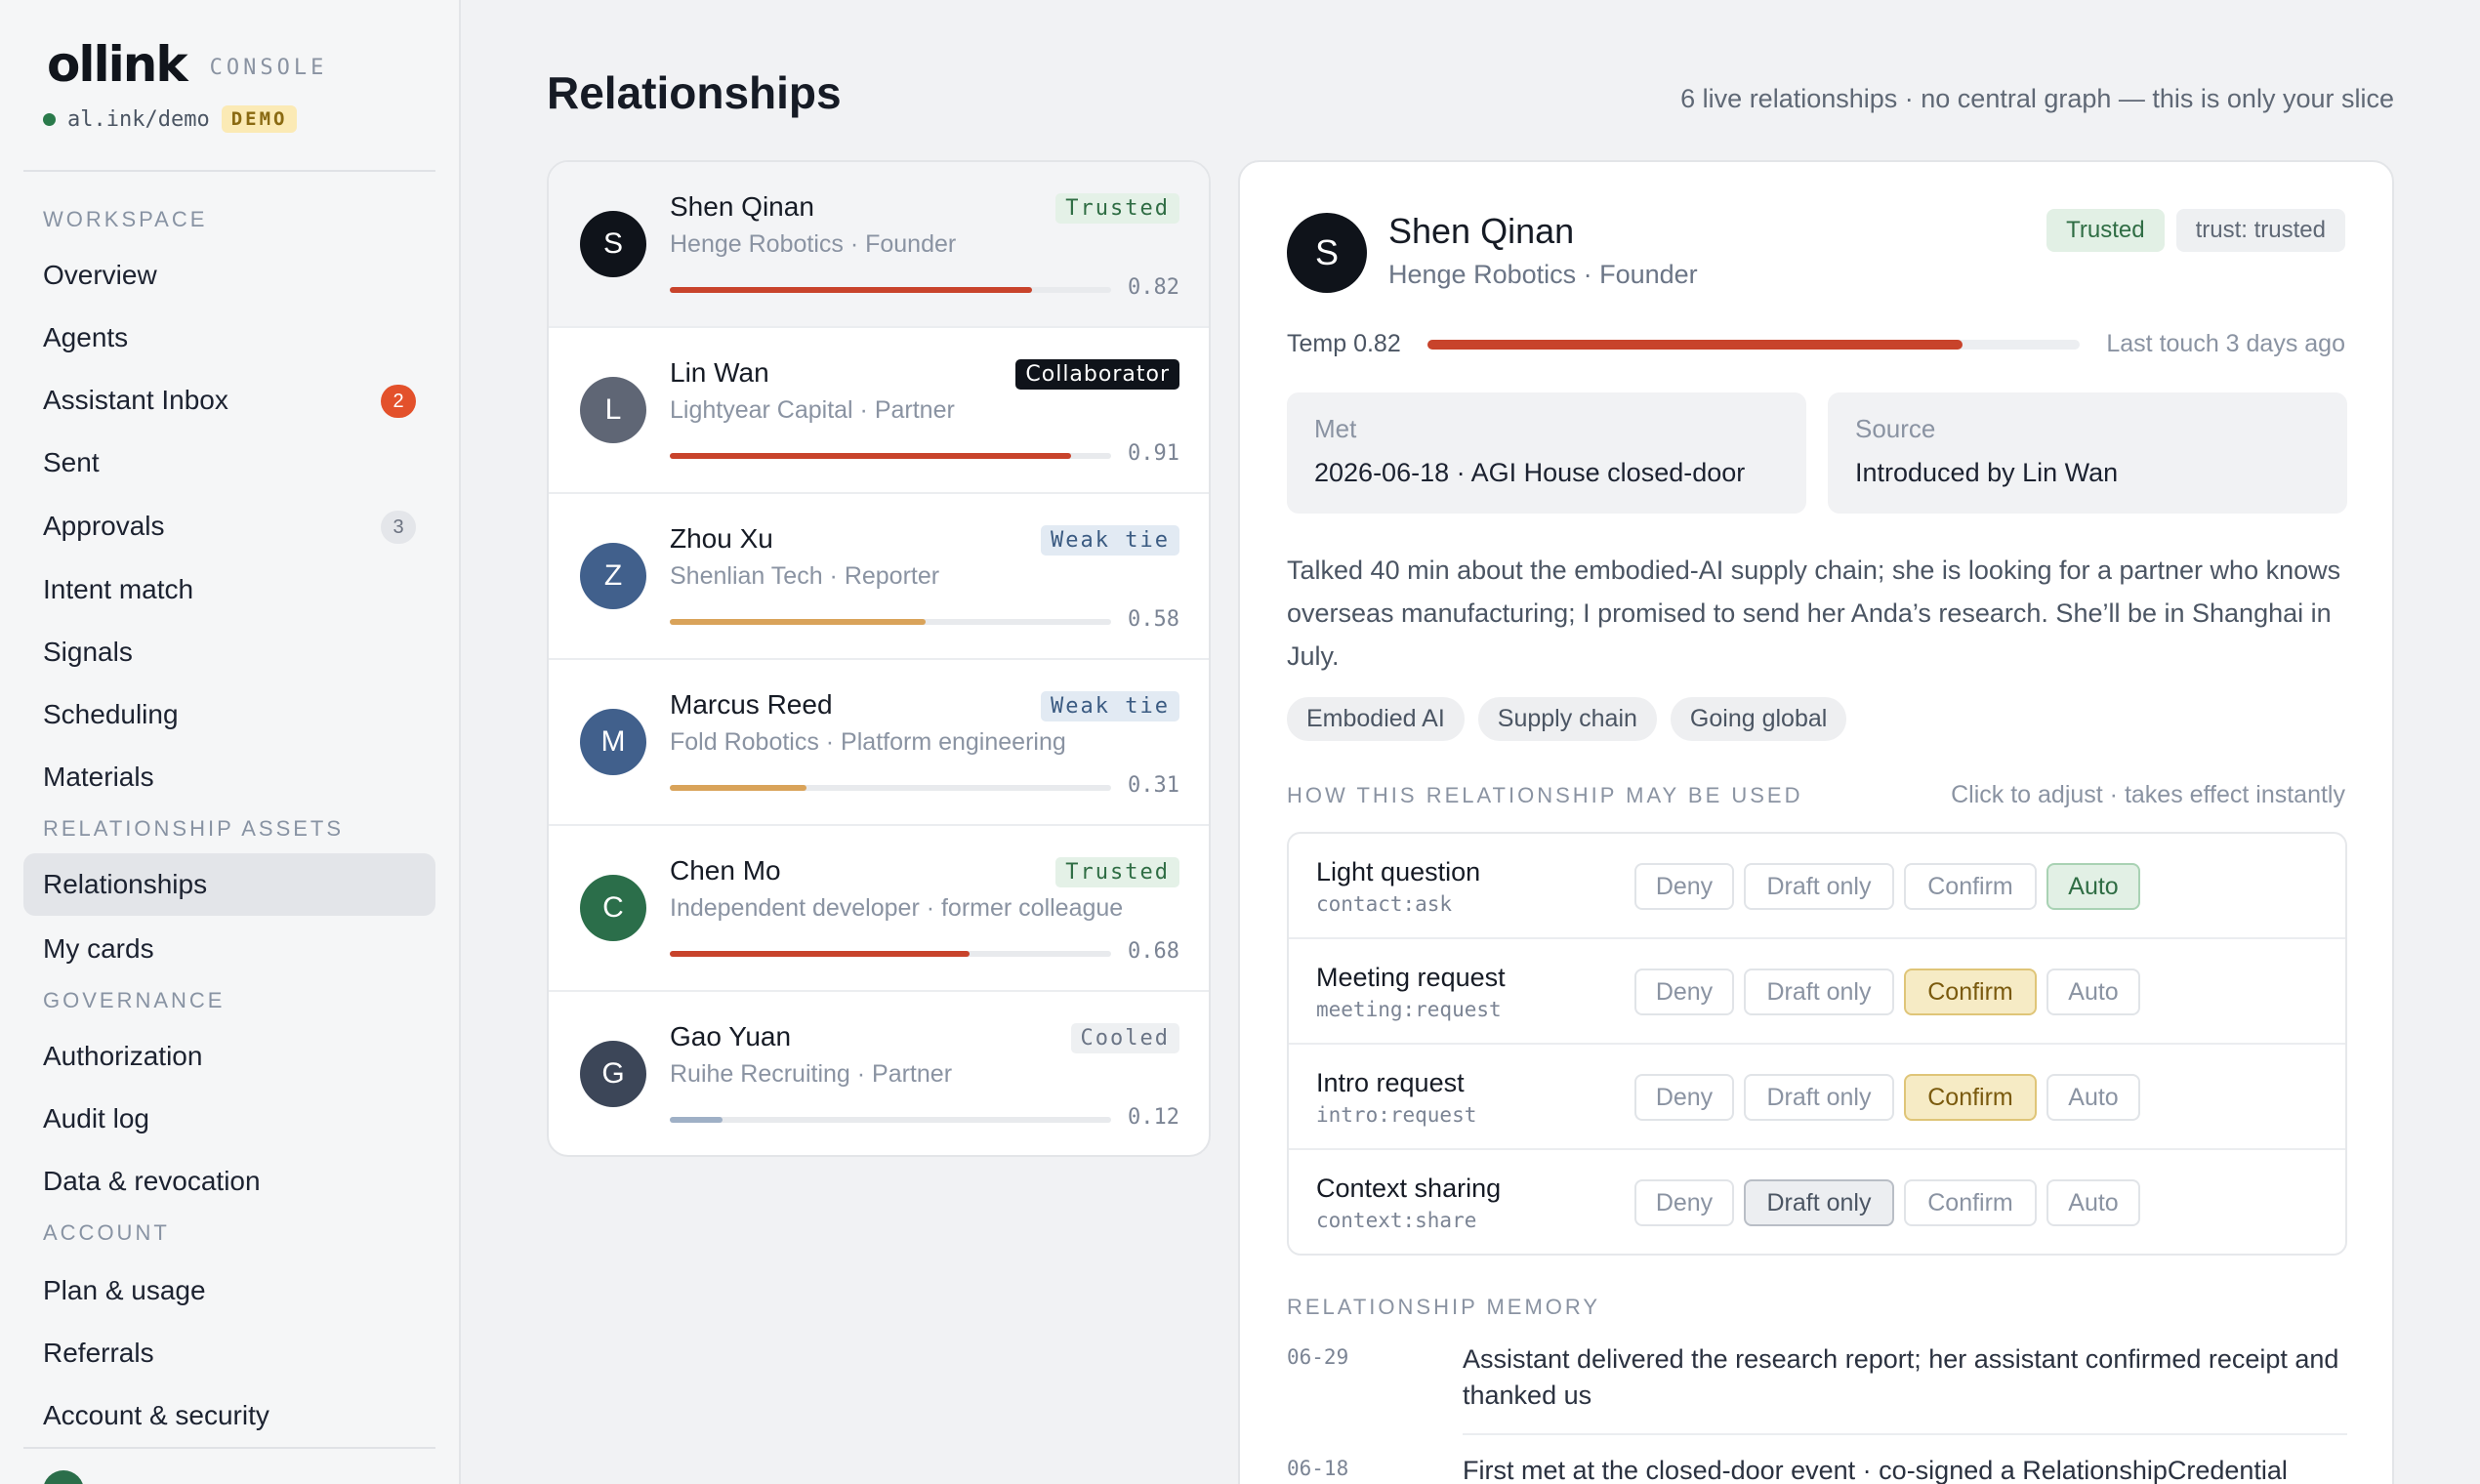 The width and height of the screenshot is (2480, 1484). What do you see at coordinates (1481, 231) in the screenshot?
I see `detail-name: Shen Qinan` at bounding box center [1481, 231].